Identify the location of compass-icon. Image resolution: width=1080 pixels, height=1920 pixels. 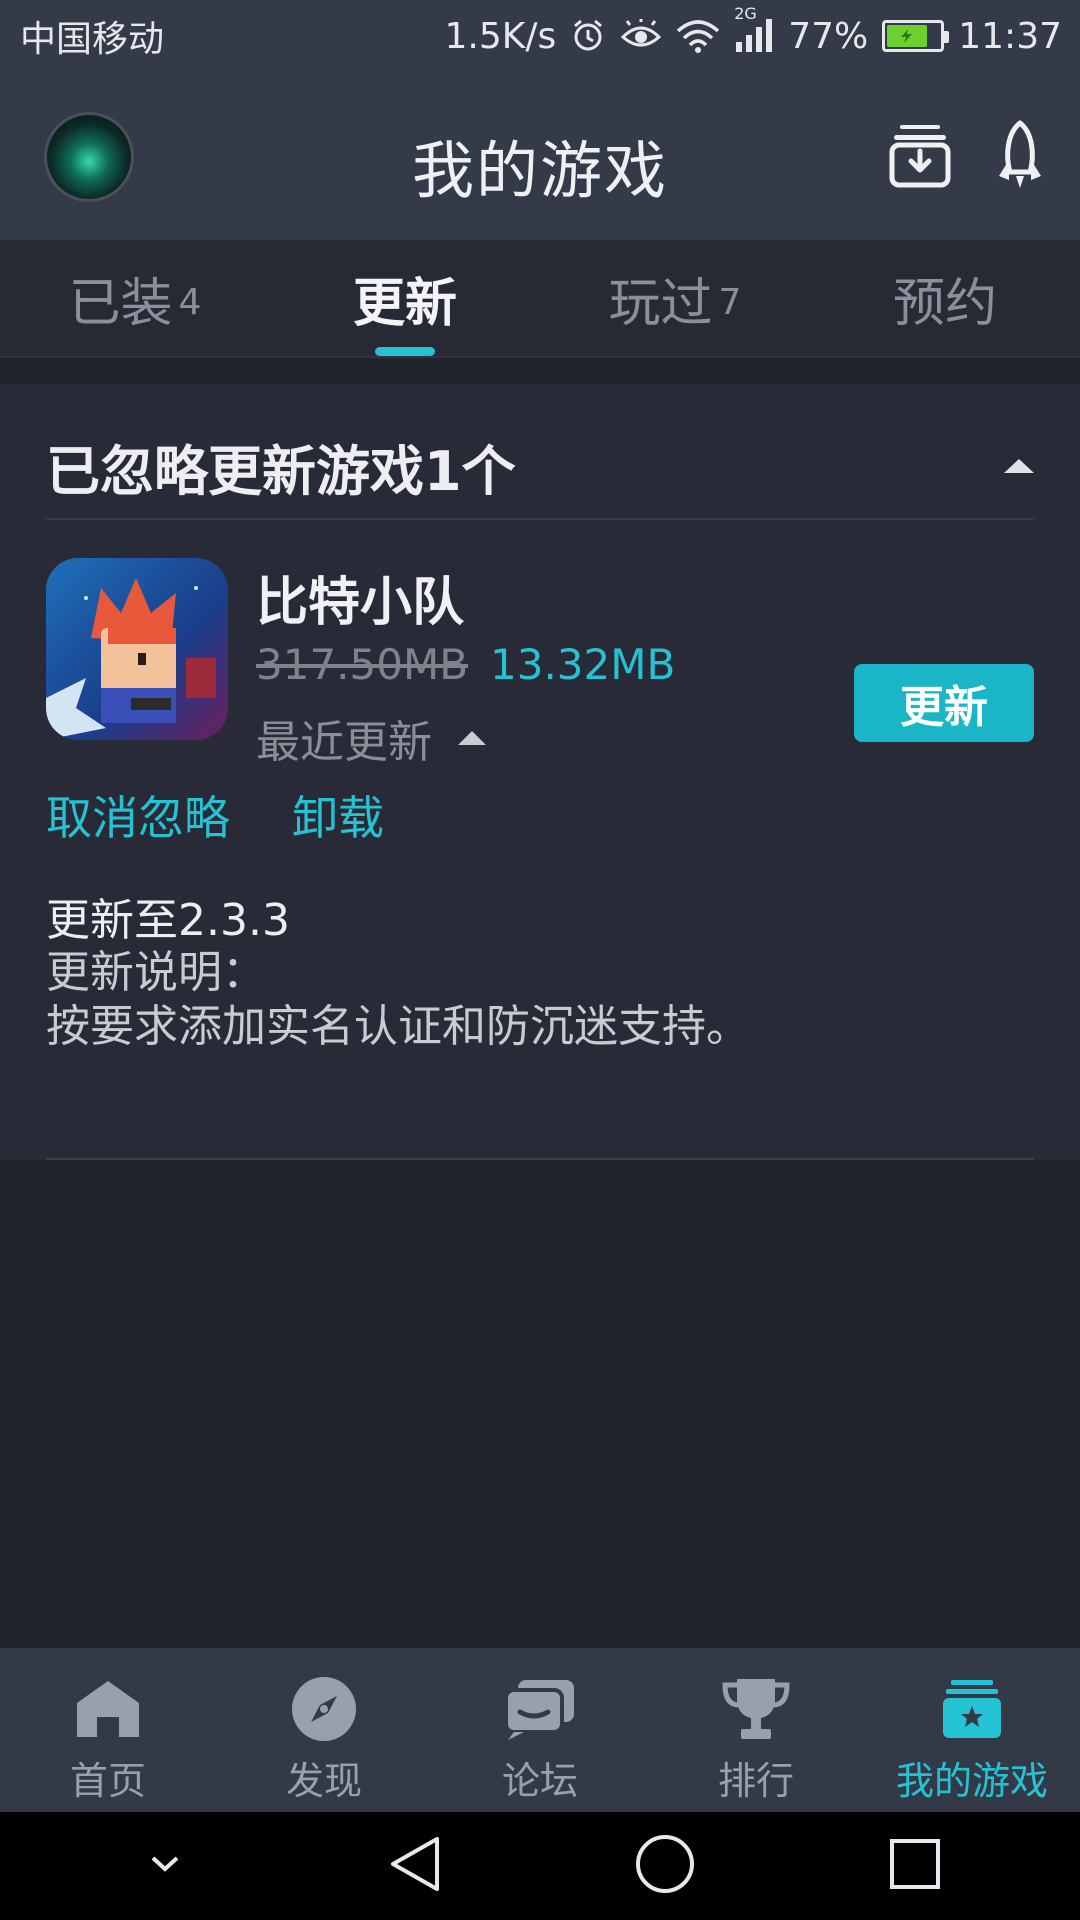
(324, 1709).